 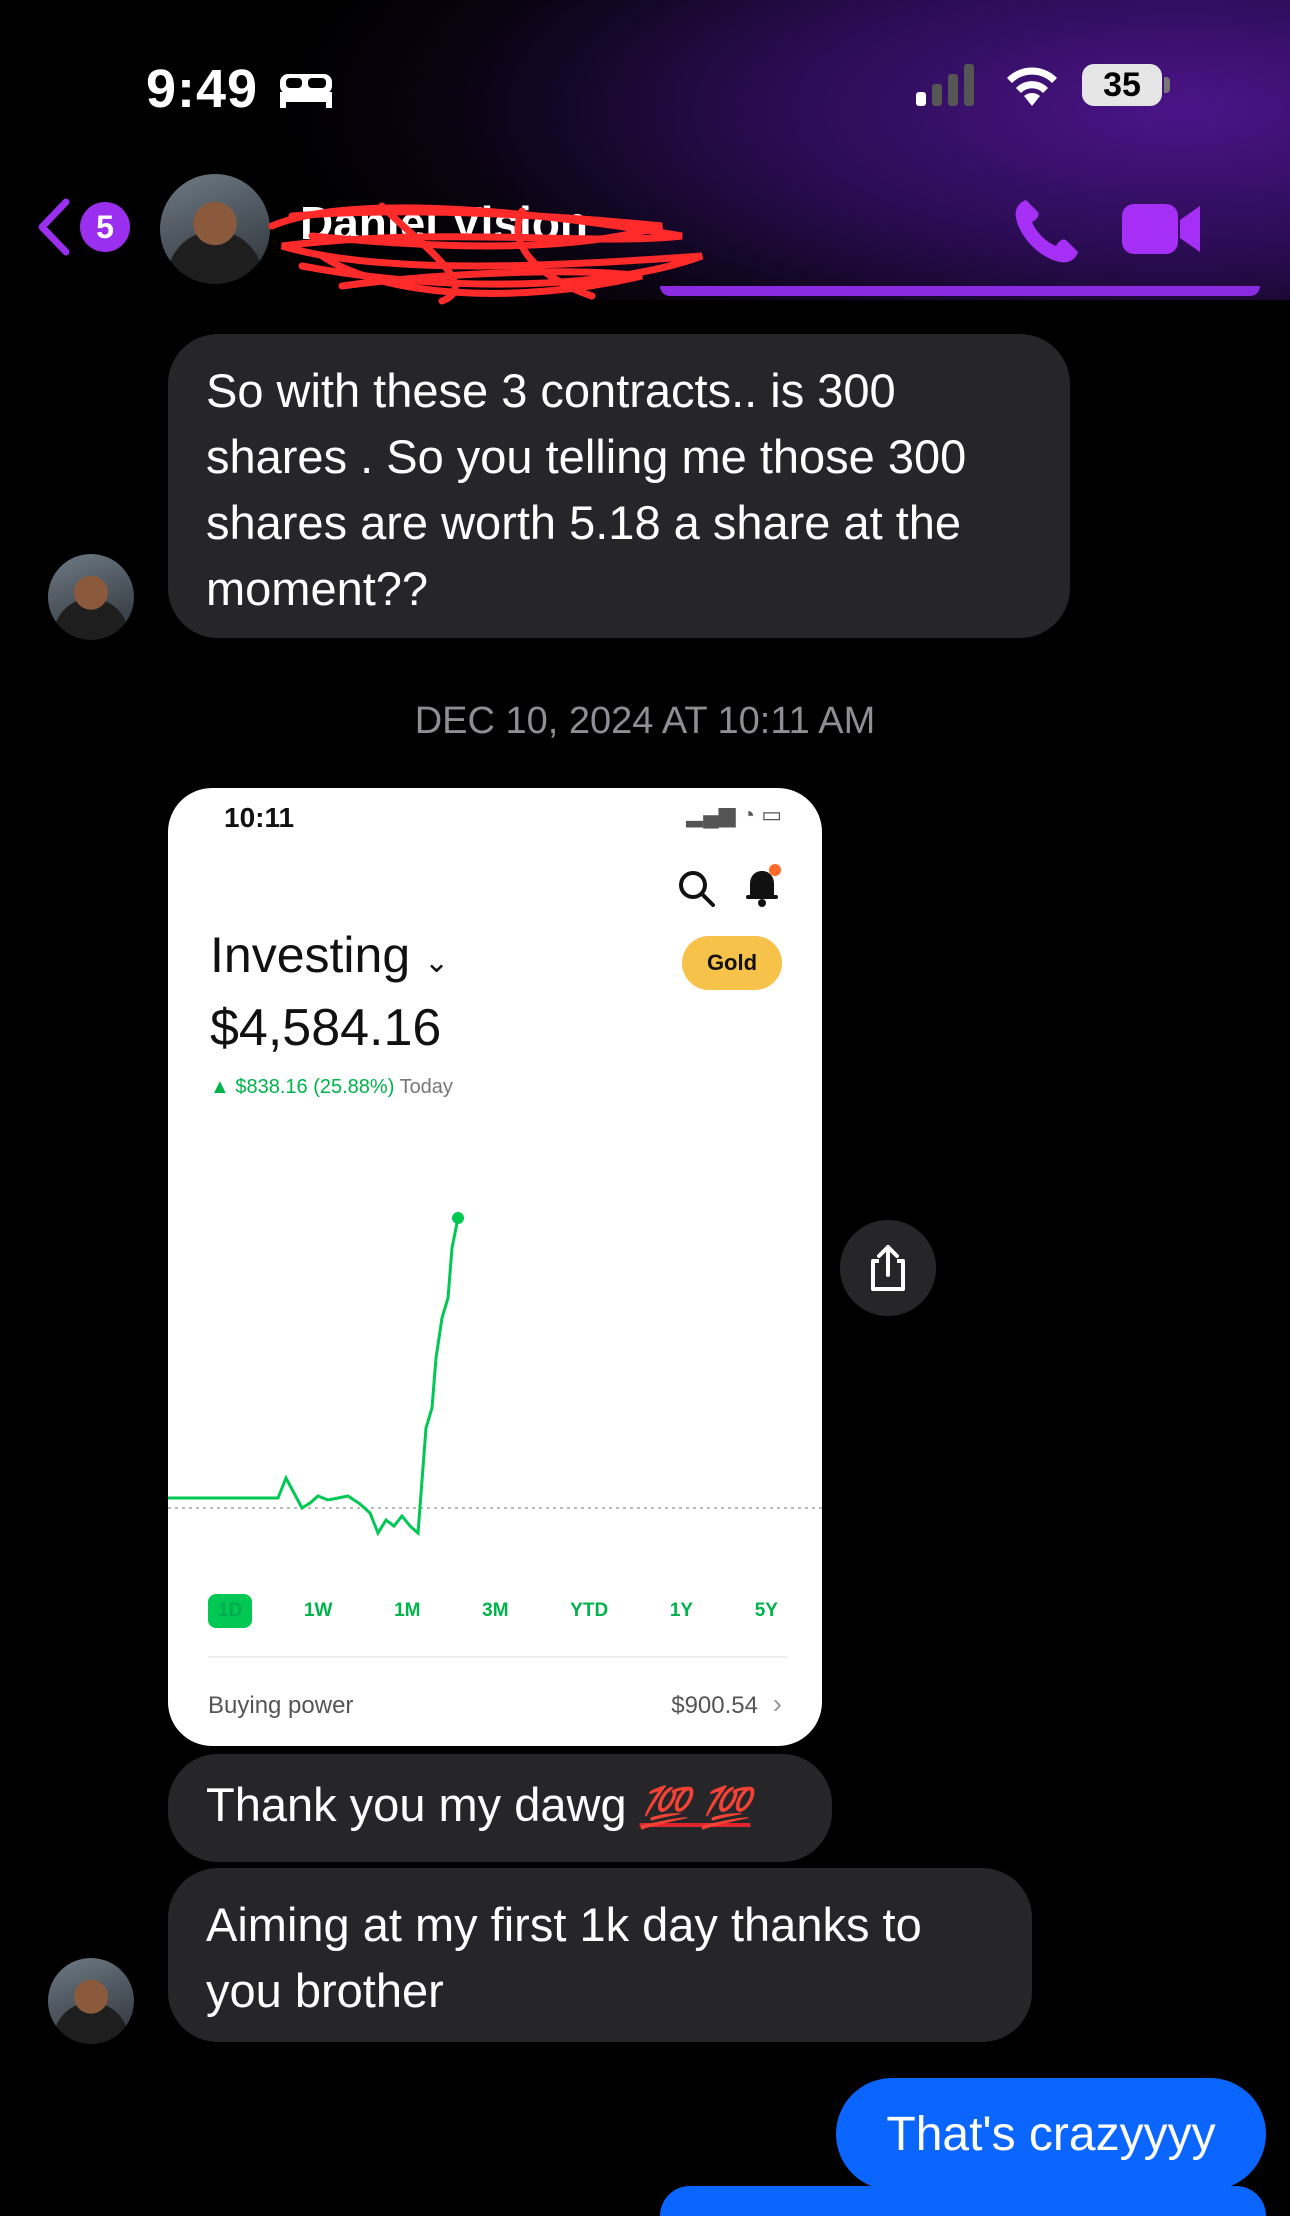 I want to click on portfolio-change: ▲ $838.16 (25.88%) Today, so click(x=331, y=1087).